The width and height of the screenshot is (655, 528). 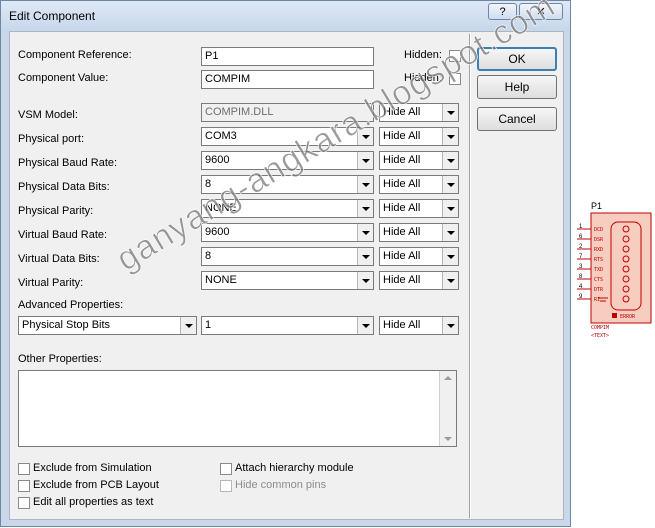 I want to click on component-reference-label: Component Reference:, so click(x=75, y=55).